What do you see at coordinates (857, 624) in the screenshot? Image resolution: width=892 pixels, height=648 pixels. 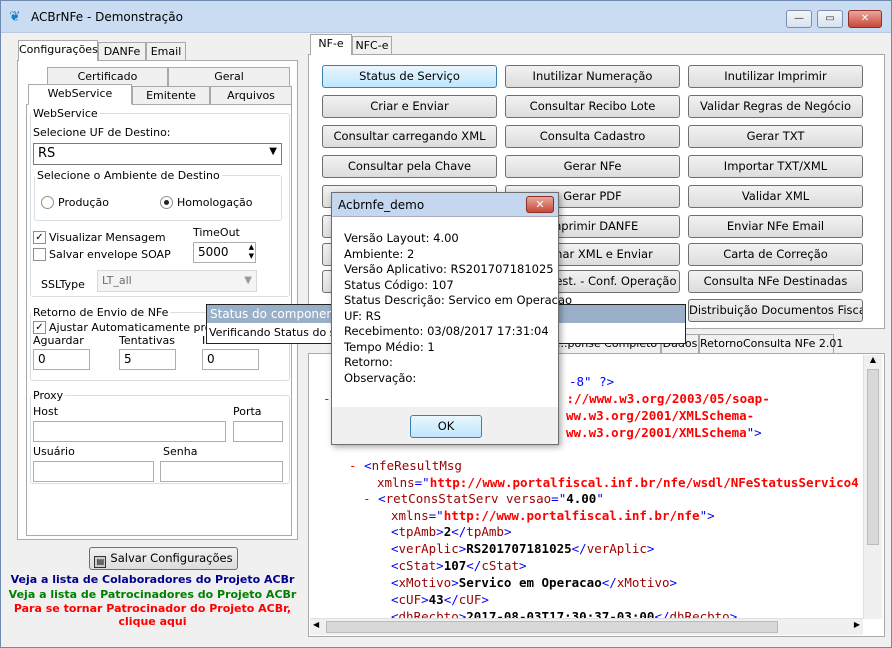 I see `scroll-right-icon: ▶` at bounding box center [857, 624].